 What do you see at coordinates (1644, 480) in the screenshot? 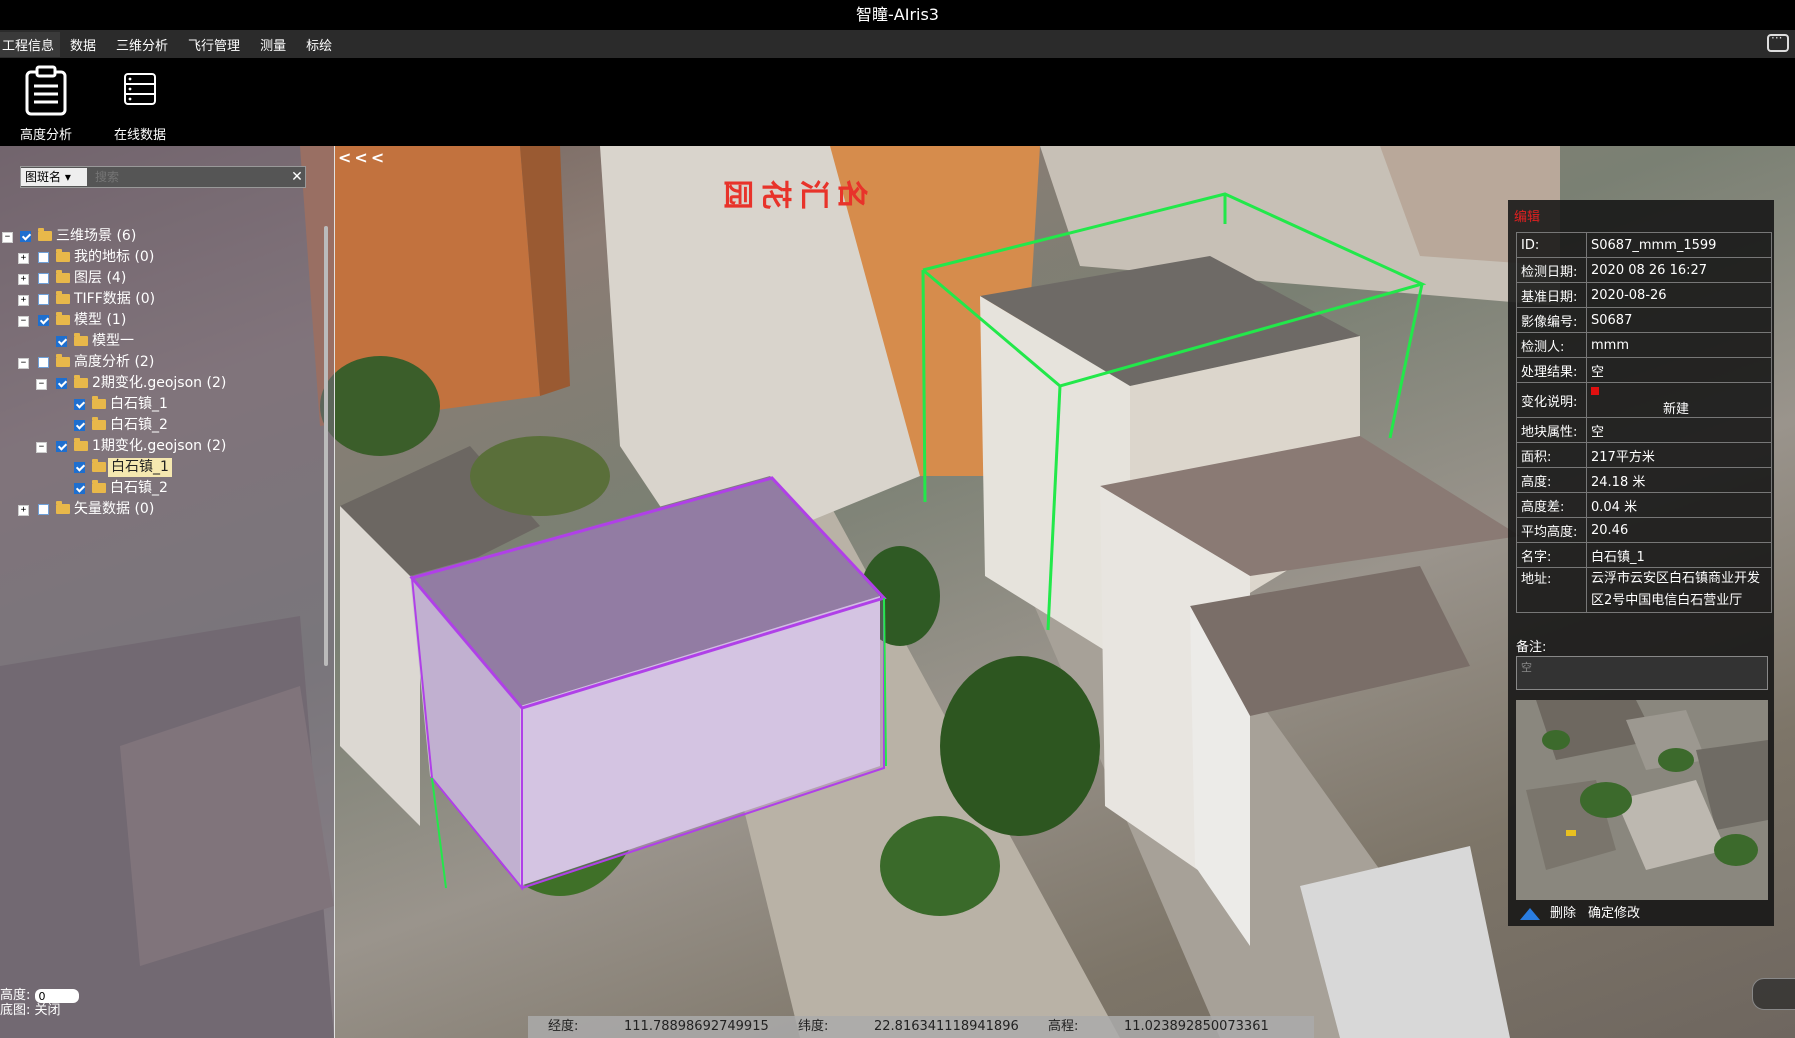
I see `table-row: 高度: 24.18 米` at bounding box center [1644, 480].